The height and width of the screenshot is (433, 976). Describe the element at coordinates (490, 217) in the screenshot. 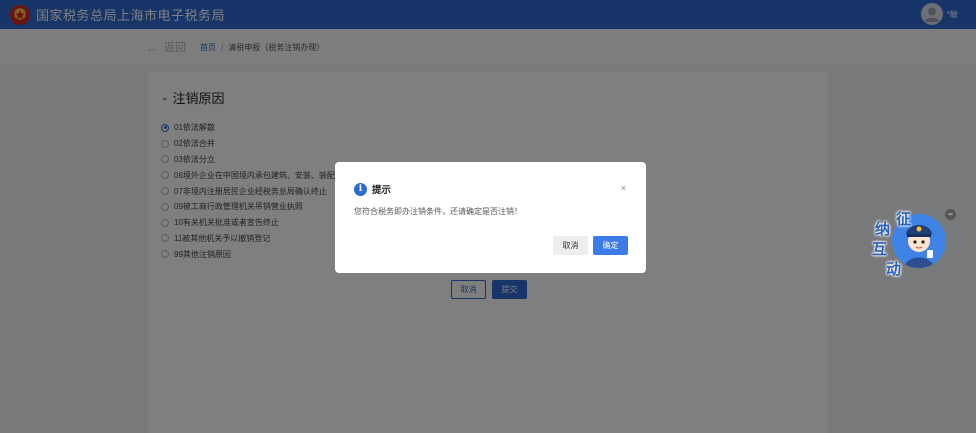

I see `confirm-dialog: i 提示 × 您符合税务即办注销条件，还请确定是否注销！ 取消 确定` at that location.